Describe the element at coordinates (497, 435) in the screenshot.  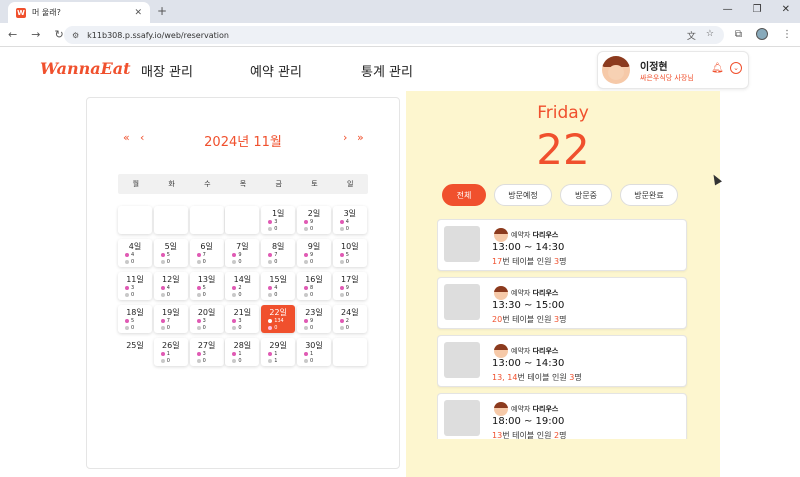
I see `table-number: 13` at that location.